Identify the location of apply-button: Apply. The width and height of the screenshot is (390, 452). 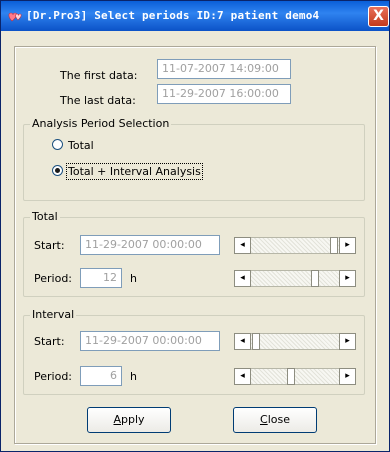
(129, 420).